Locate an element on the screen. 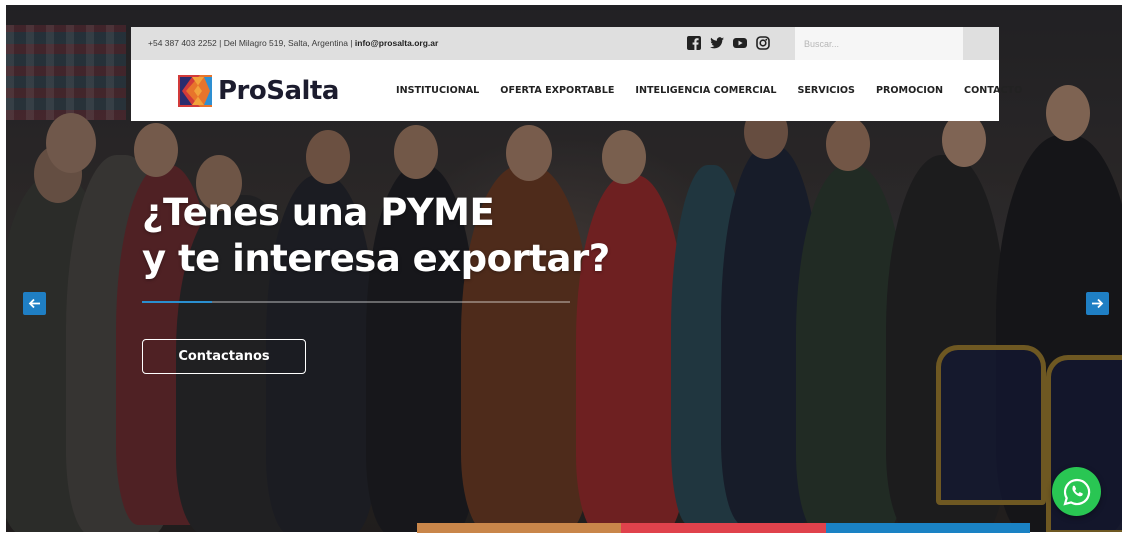  social-links is located at coordinates (728, 43).